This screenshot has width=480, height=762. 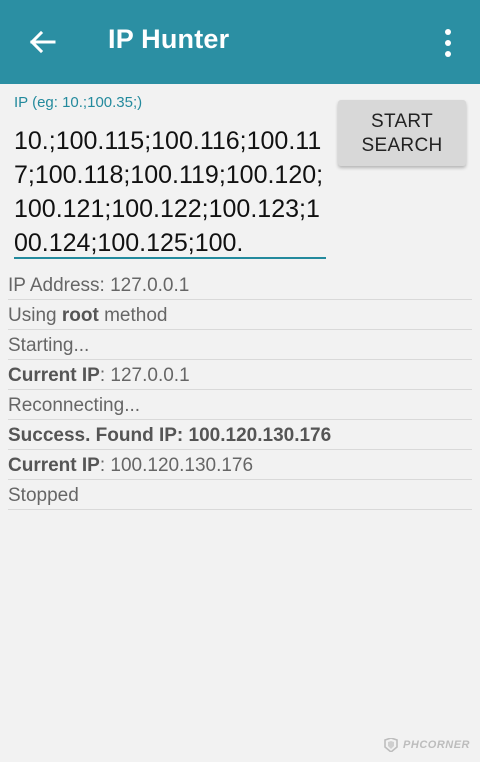 I want to click on more-vert-icon, so click(x=448, y=43).